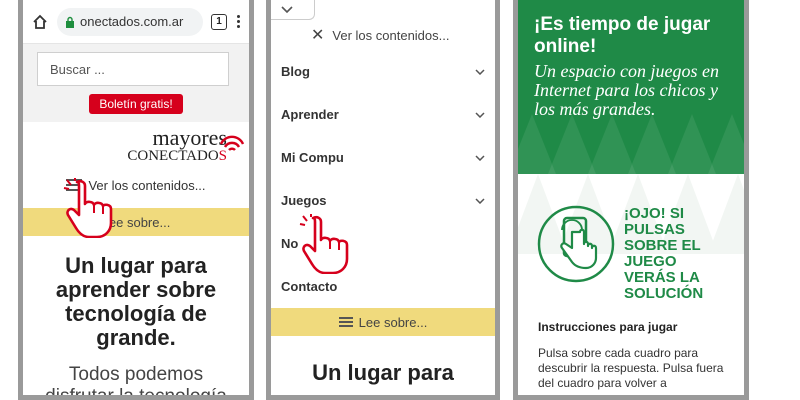 This screenshot has height=400, width=800. What do you see at coordinates (295, 71) in the screenshot?
I see `nav-item-label: Blog` at bounding box center [295, 71].